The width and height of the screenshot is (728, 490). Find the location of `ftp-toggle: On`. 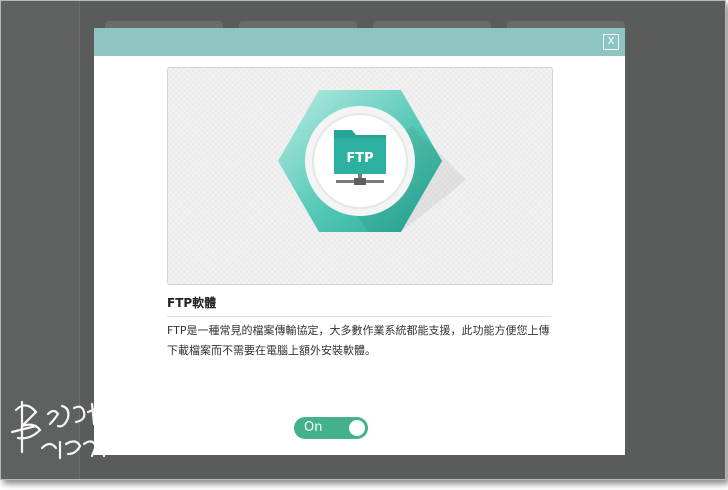

ftp-toggle: On is located at coordinates (331, 428).